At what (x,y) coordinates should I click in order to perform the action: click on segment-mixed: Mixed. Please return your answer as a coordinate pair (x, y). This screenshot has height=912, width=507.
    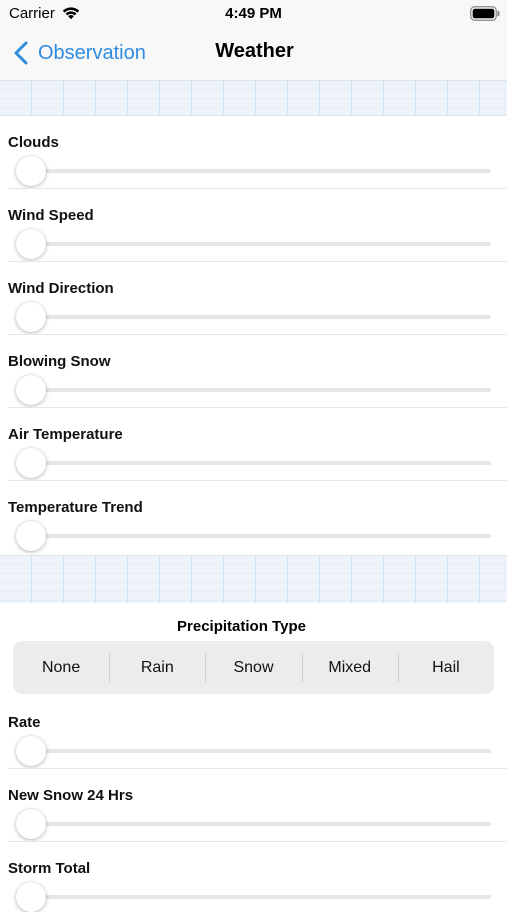
    Looking at the image, I should click on (349, 667).